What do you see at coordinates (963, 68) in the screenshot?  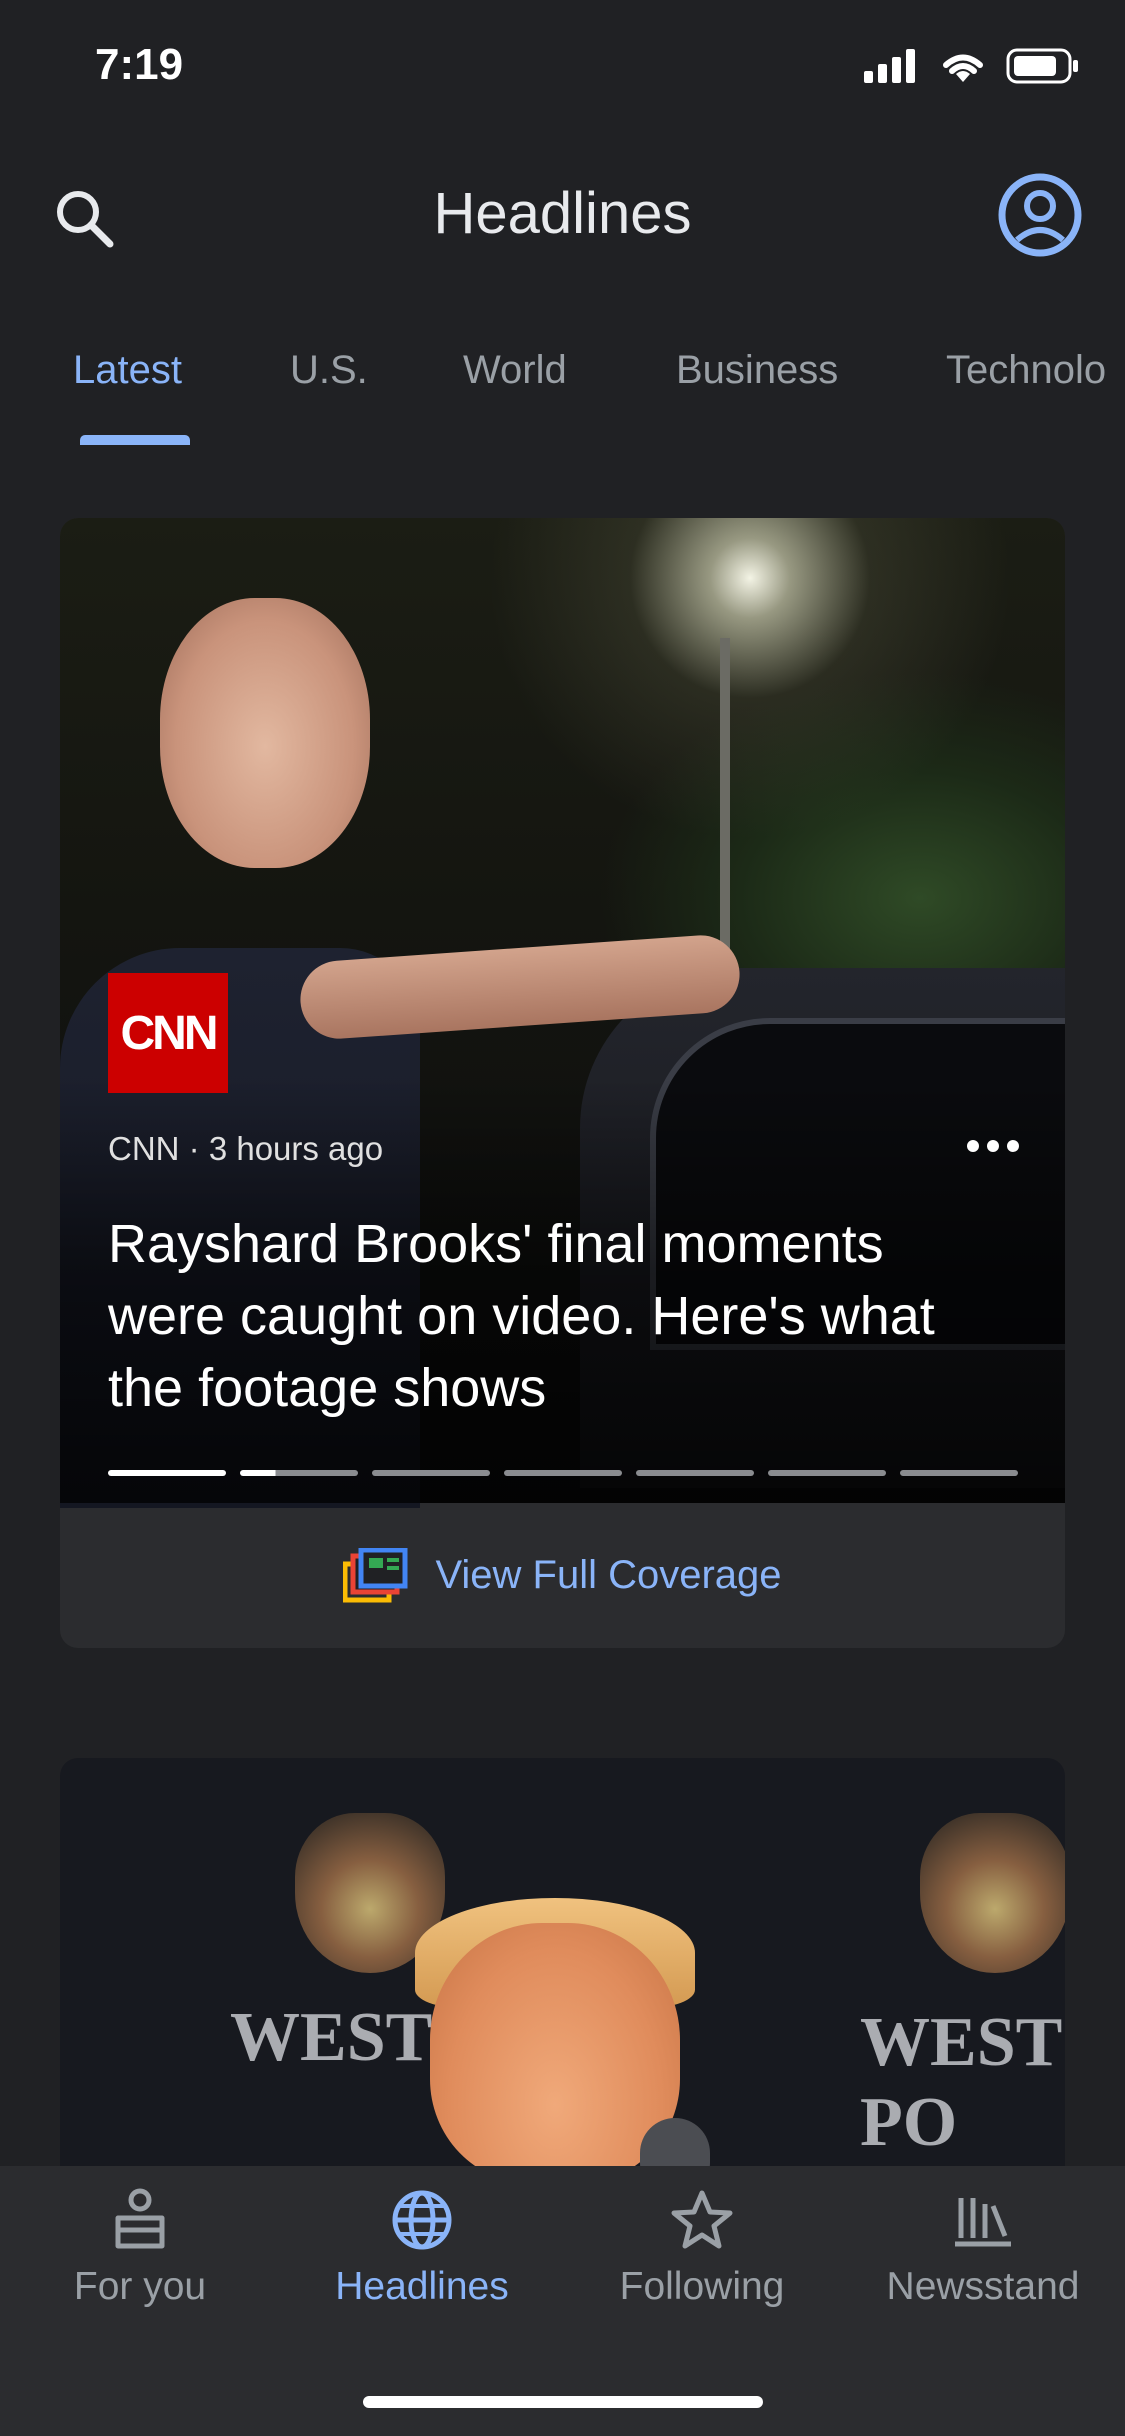 I see `wifi-icon` at bounding box center [963, 68].